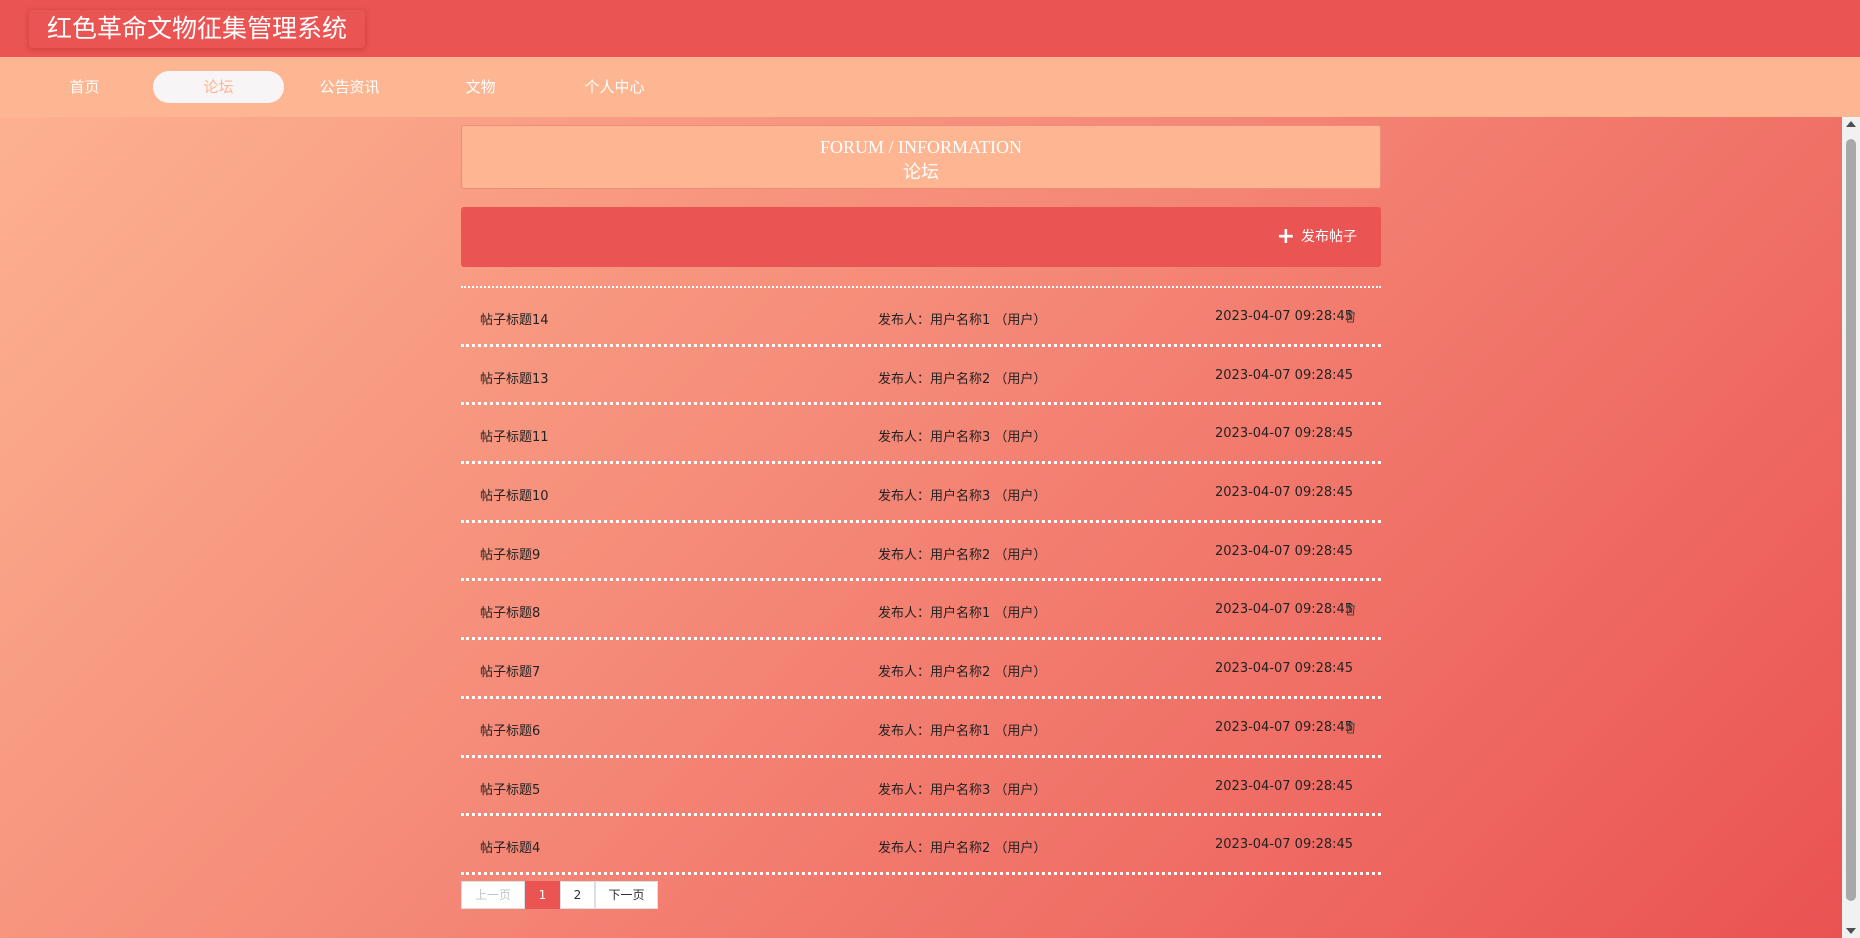 The height and width of the screenshot is (938, 1860). I want to click on post-title: 帖子标题9, so click(510, 553).